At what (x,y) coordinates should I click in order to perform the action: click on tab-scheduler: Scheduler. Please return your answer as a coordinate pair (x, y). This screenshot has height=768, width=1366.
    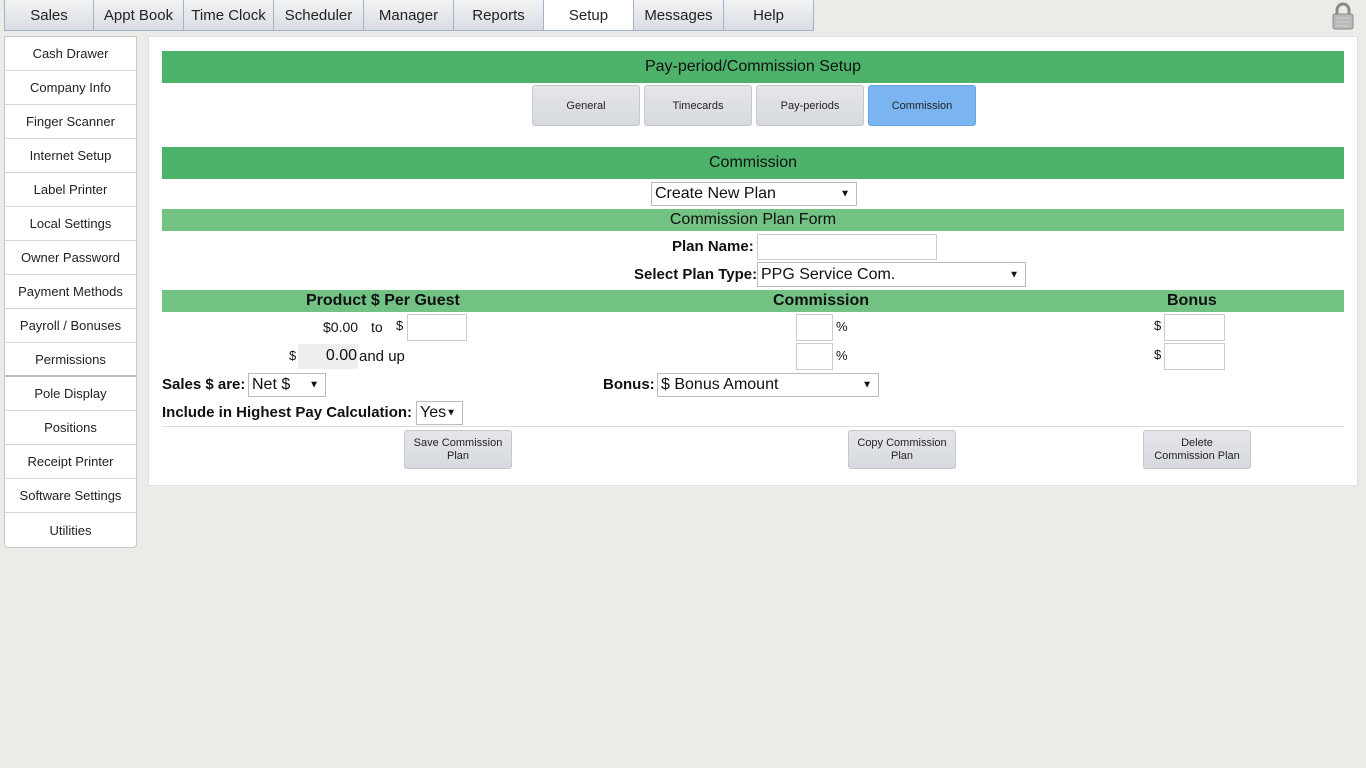
    Looking at the image, I should click on (319, 15).